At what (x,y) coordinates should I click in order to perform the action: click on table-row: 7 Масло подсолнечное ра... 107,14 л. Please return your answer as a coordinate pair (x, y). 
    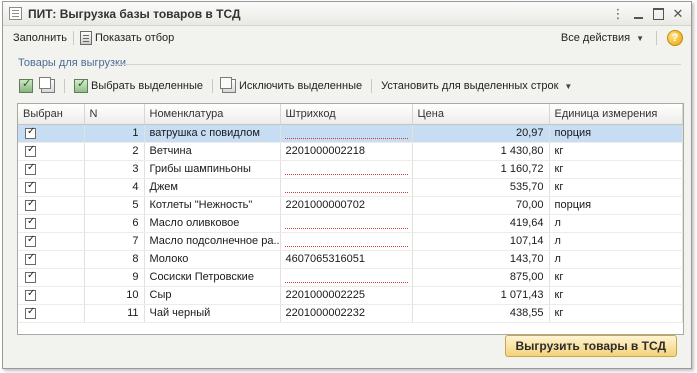
    Looking at the image, I should click on (350, 241).